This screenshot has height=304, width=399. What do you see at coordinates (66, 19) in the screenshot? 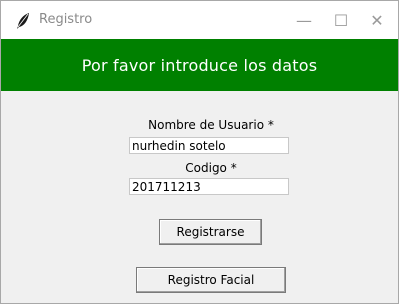
I see `window-title: Registro` at bounding box center [66, 19].